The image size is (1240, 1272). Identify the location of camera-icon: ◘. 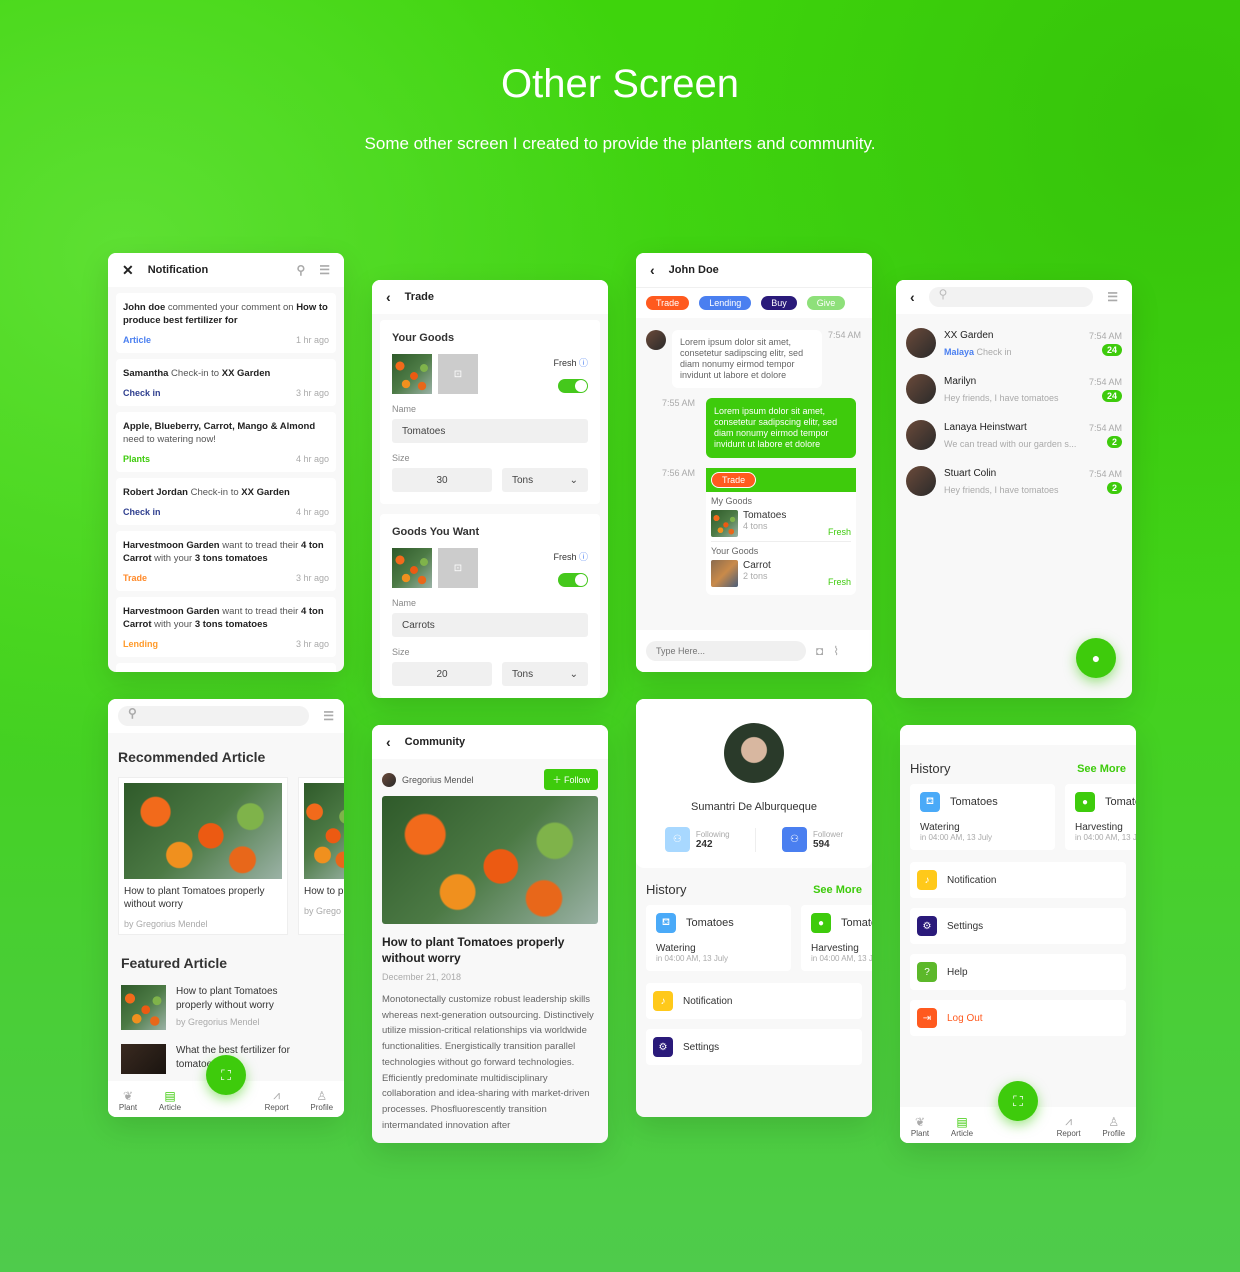
(819, 651).